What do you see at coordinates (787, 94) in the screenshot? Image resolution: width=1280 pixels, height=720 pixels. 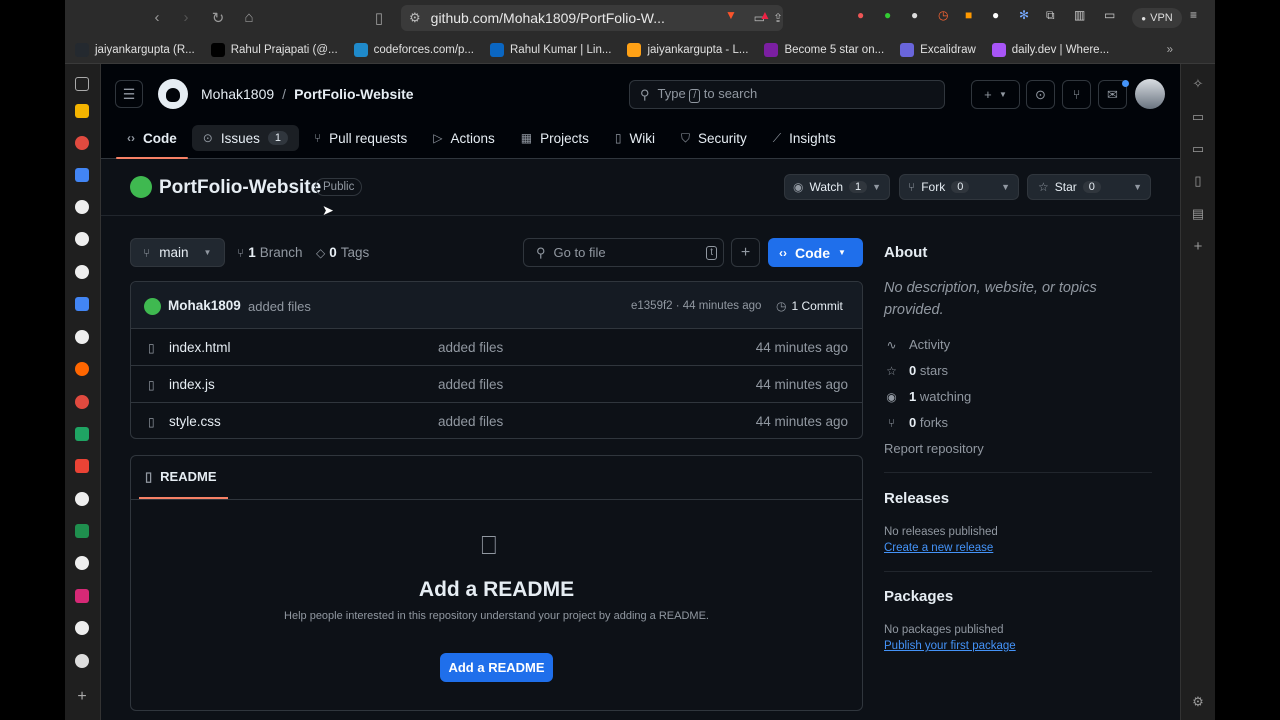 I see `search-input: ⚲ Type / to search` at bounding box center [787, 94].